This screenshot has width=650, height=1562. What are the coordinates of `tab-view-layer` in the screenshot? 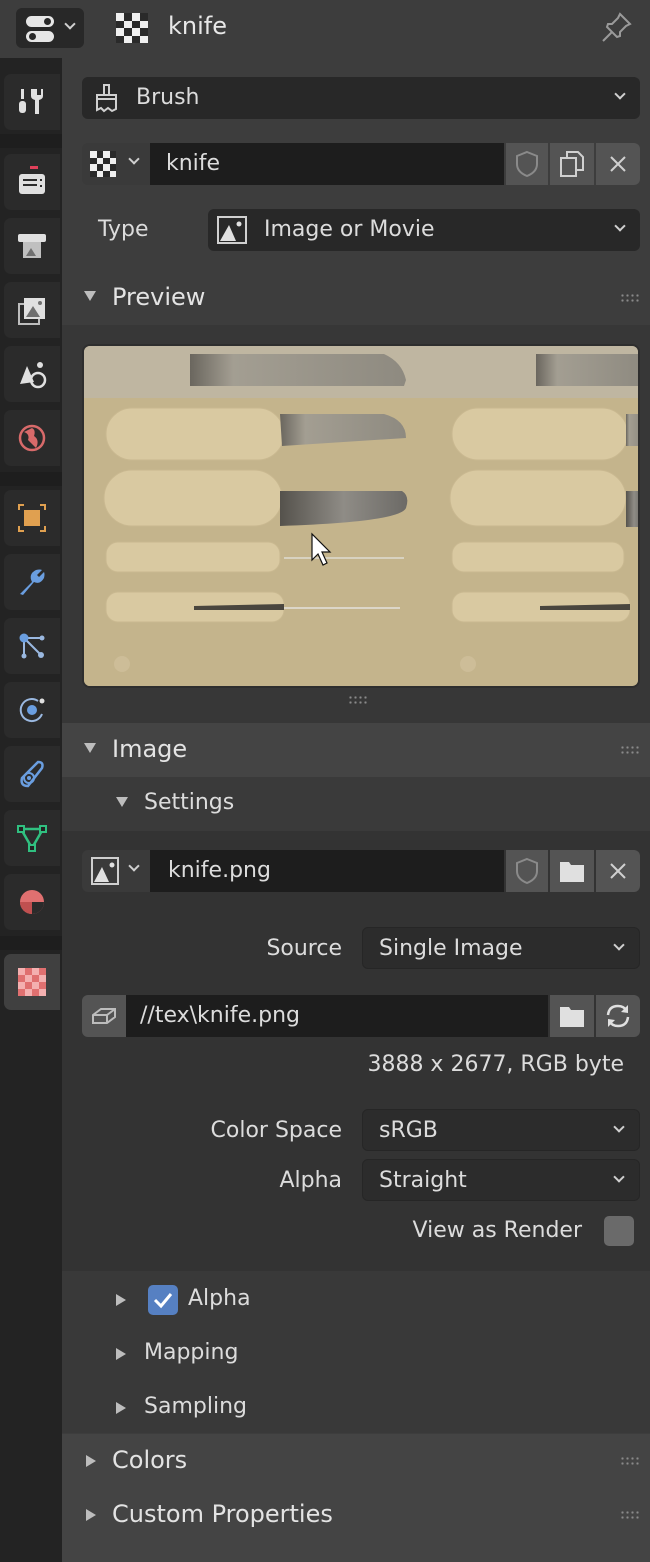 It's located at (32, 310).